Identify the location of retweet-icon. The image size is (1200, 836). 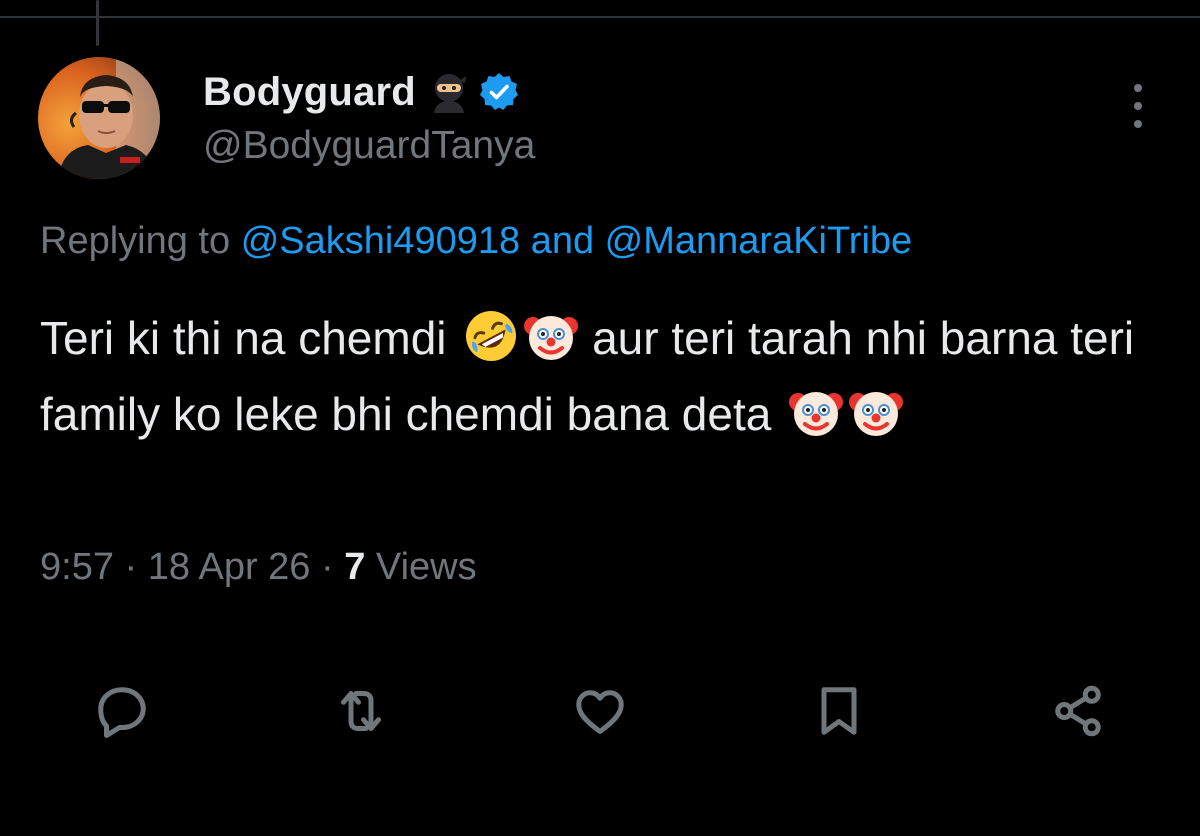
(361, 711).